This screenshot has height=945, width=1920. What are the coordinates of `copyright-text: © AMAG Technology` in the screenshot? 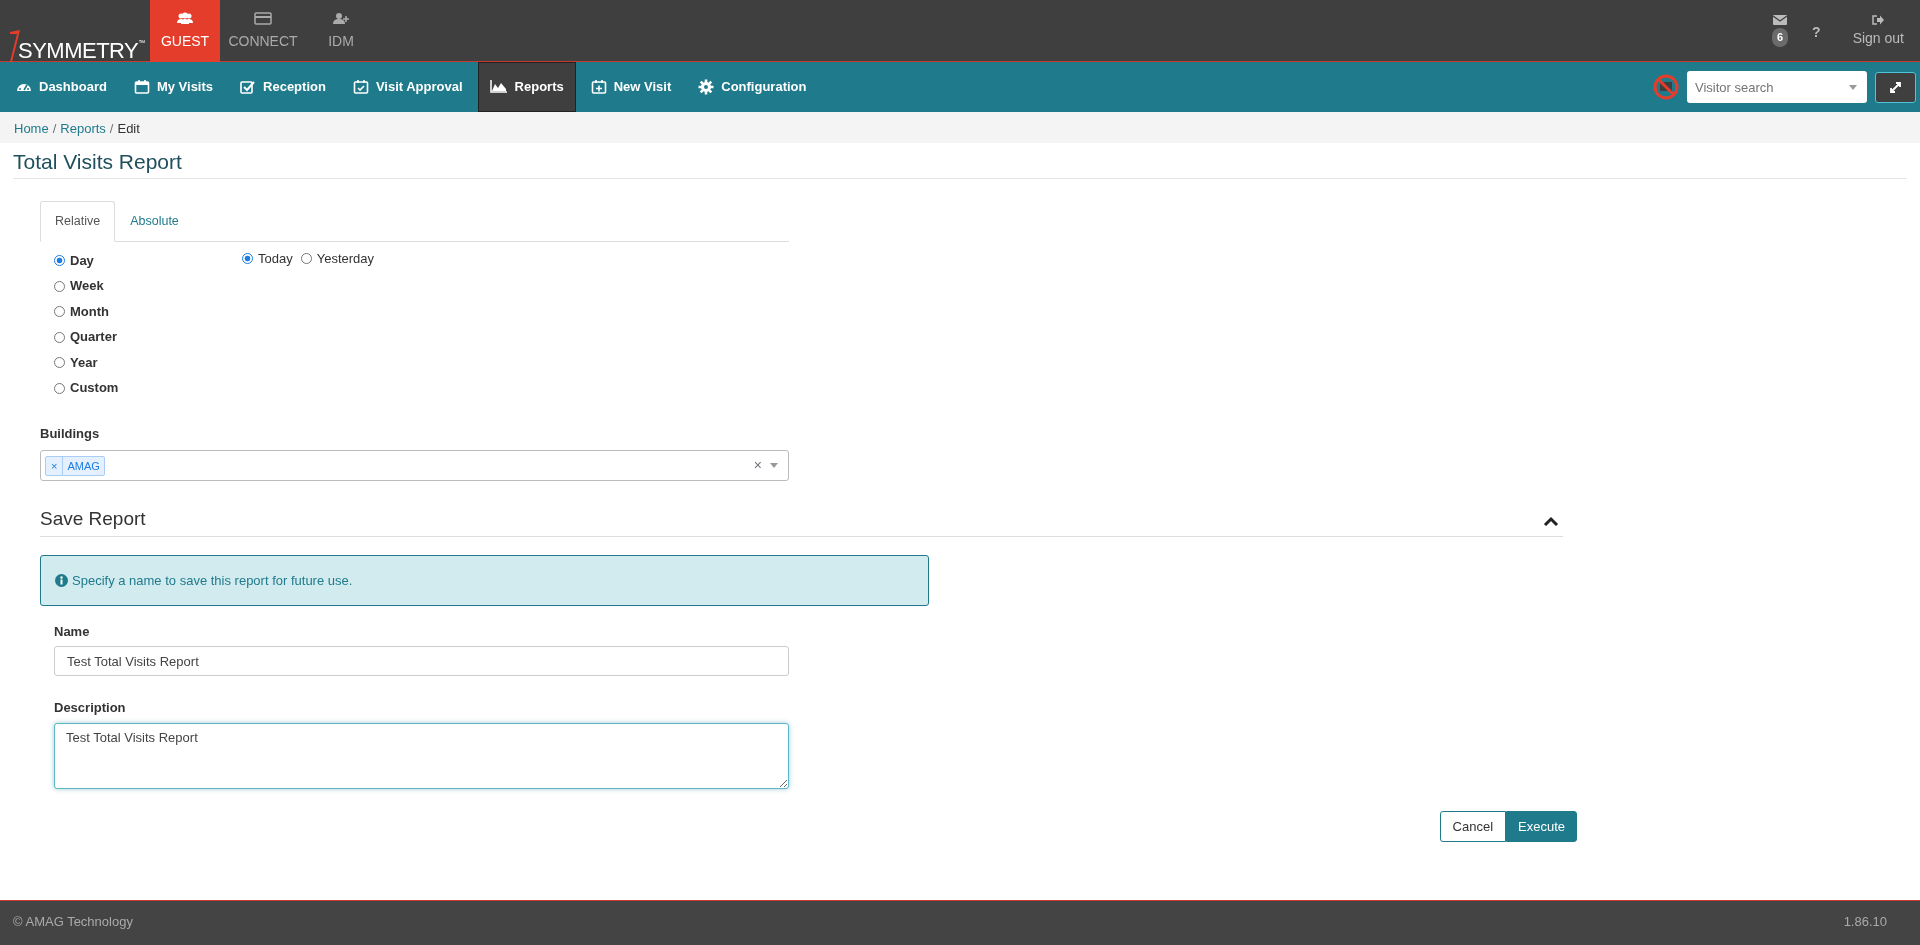 It's located at (73, 922).